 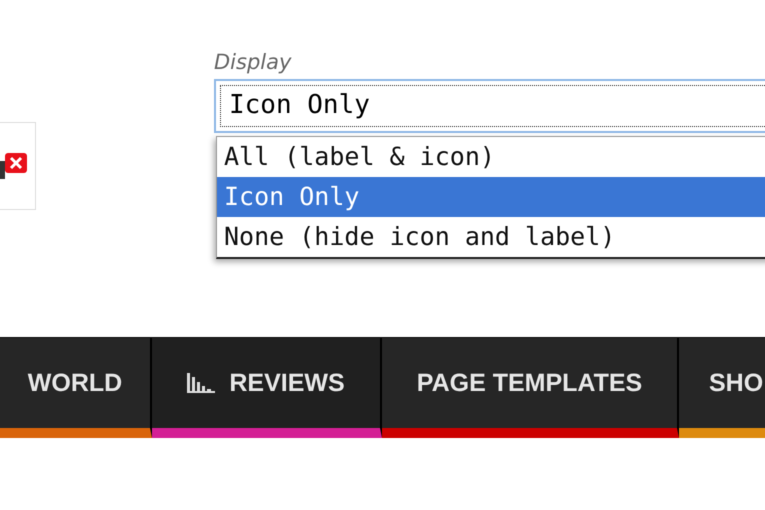 What do you see at coordinates (491, 197) in the screenshot?
I see `dropdown-option: Icon Only` at bounding box center [491, 197].